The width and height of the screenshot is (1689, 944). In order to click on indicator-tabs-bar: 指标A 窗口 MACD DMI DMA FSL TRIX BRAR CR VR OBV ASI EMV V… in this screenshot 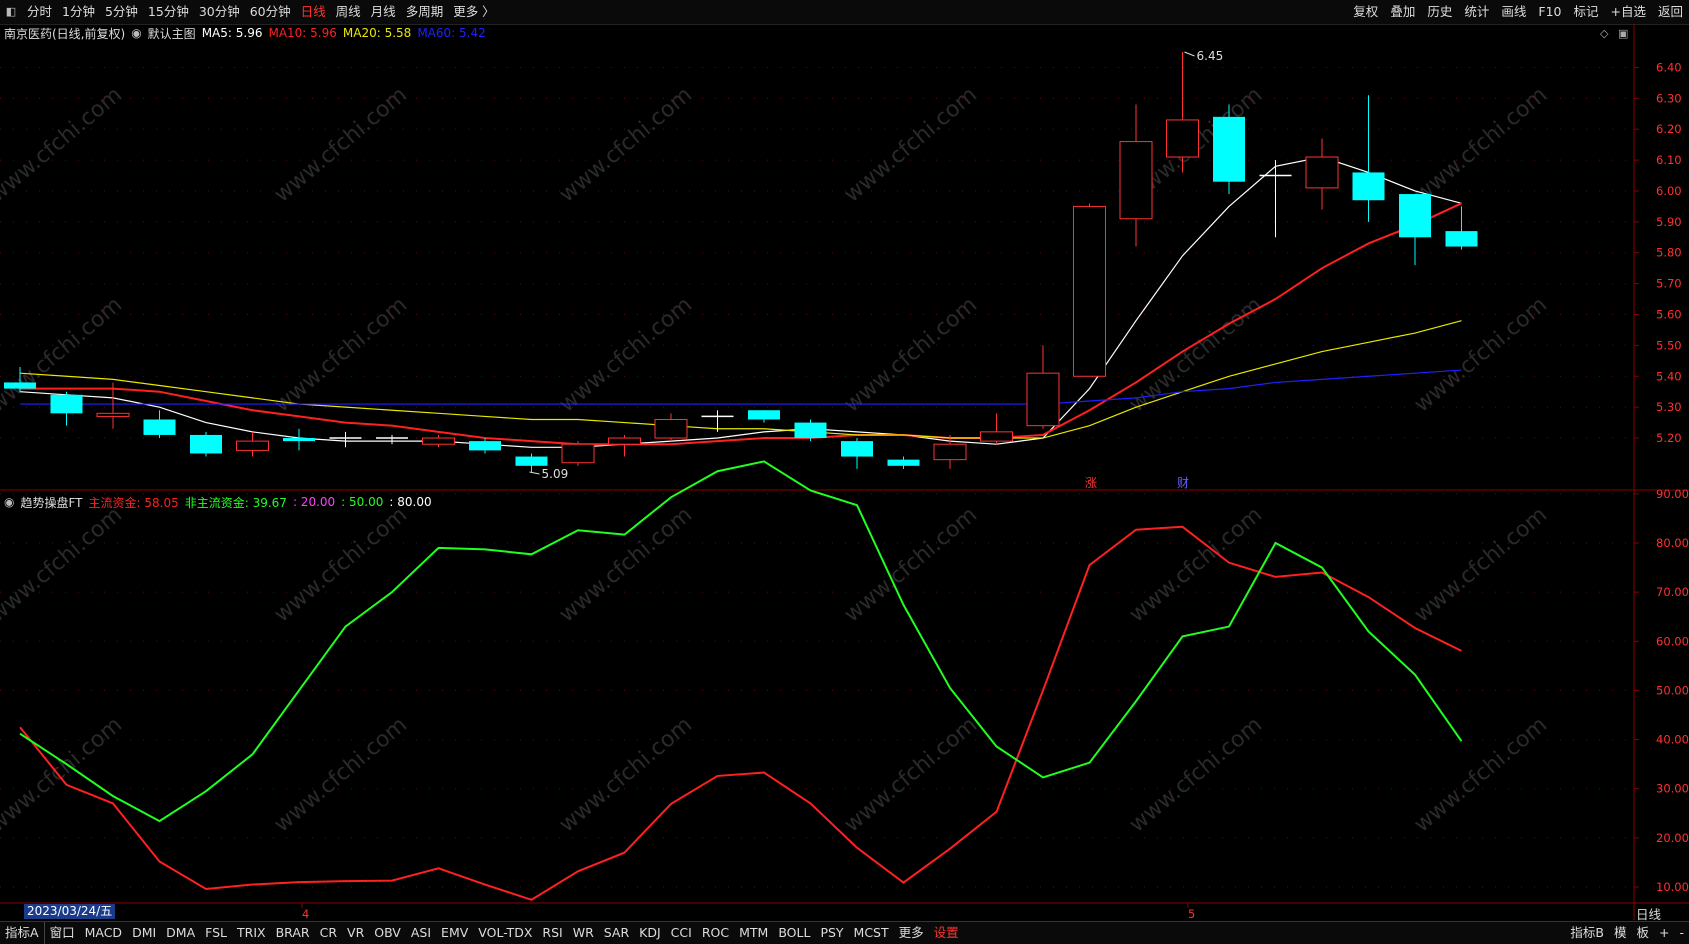, I will do `click(844, 932)`.